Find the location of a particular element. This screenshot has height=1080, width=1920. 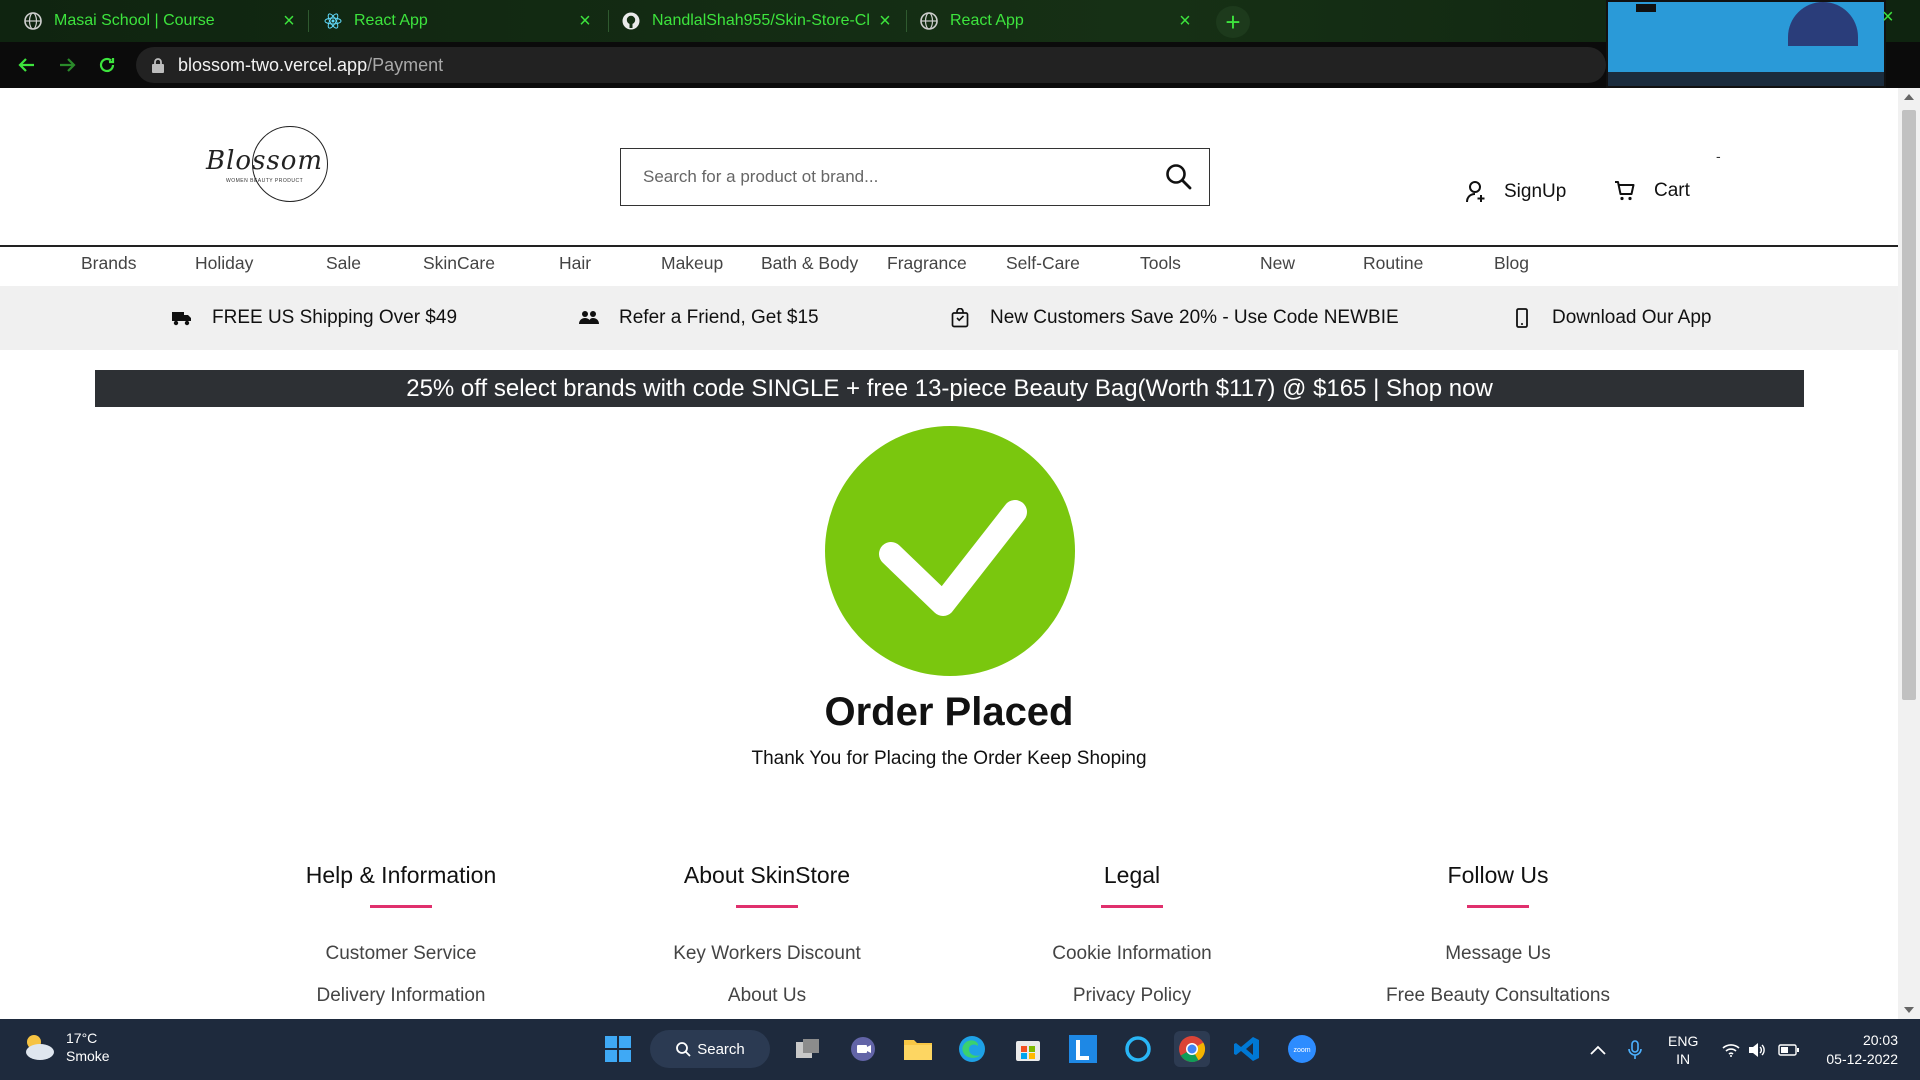

back-arrow-icon is located at coordinates (27, 65).